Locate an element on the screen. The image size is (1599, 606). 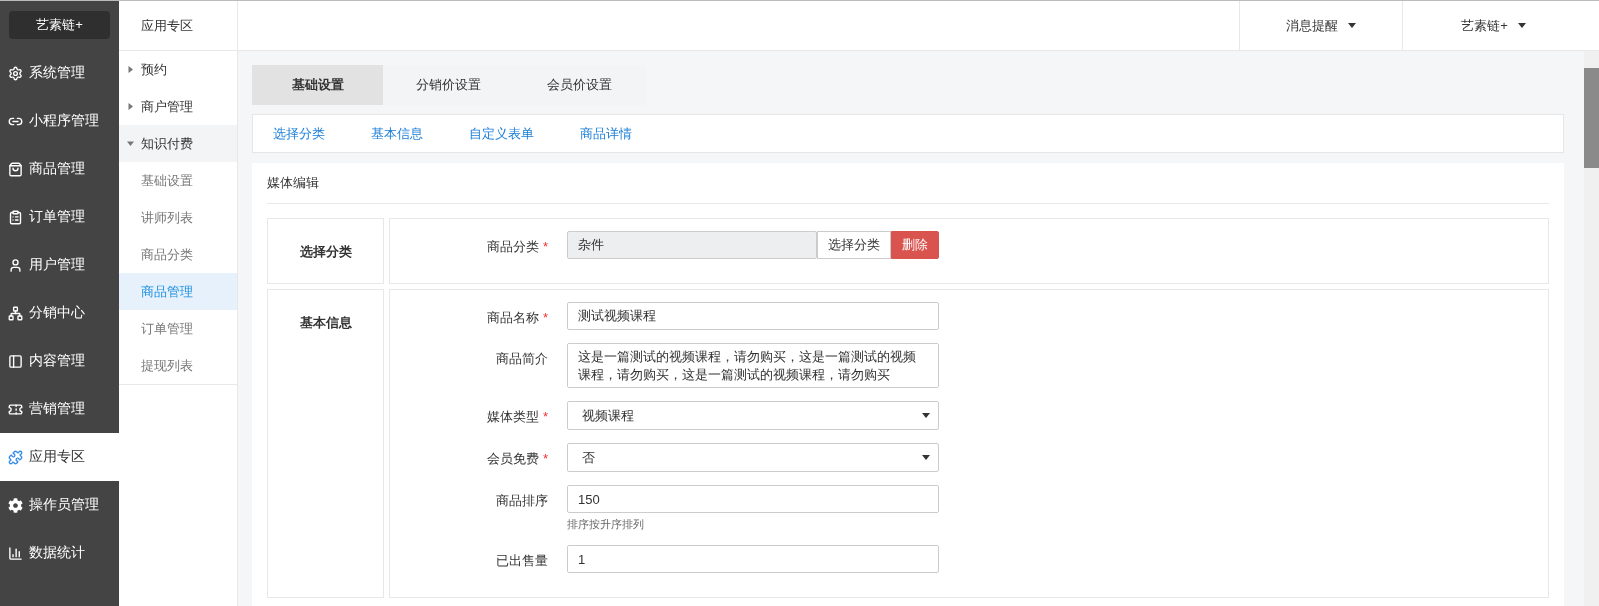
text-field: 1 is located at coordinates (753, 559).